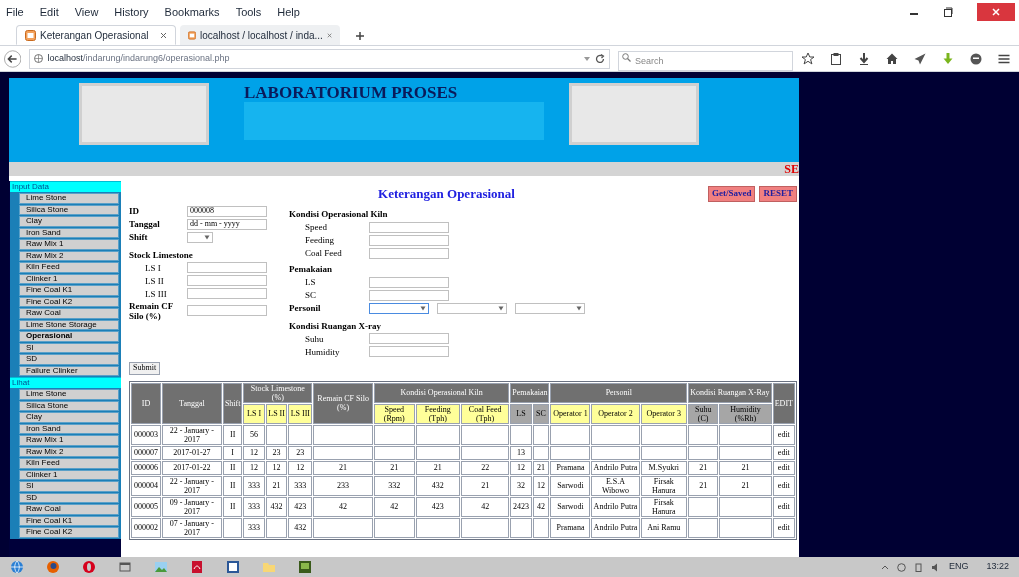  What do you see at coordinates (69, 336) in the screenshot?
I see `sidebar-item: Operasional` at bounding box center [69, 336].